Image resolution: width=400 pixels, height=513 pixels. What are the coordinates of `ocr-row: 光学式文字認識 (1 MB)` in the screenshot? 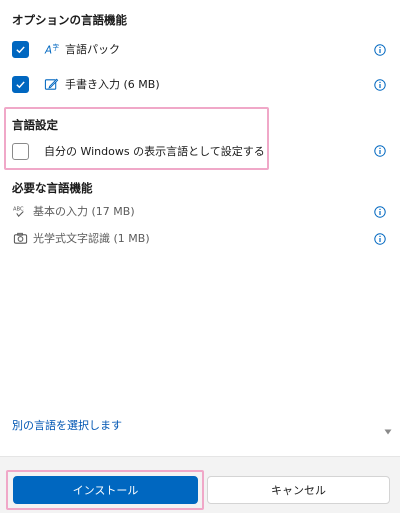 It's located at (81, 238).